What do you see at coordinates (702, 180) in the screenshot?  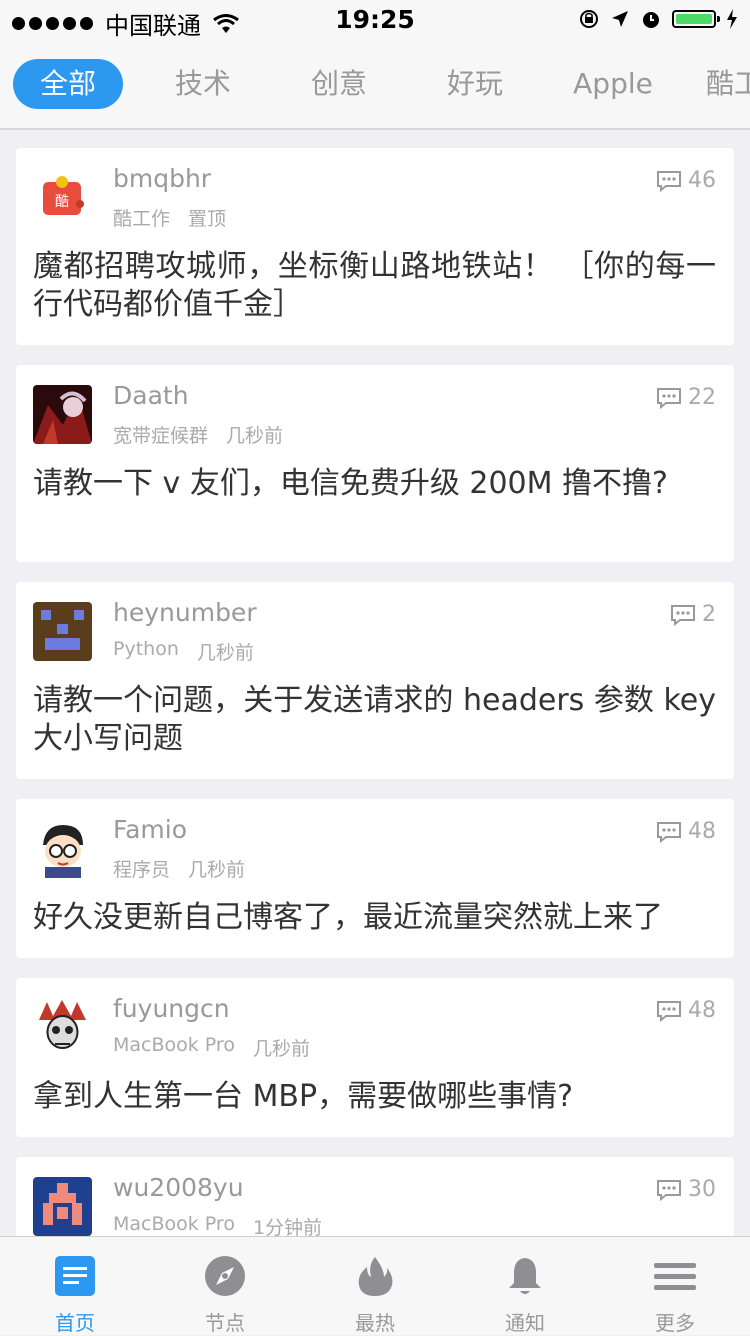 I see `reply-count-value: 46` at bounding box center [702, 180].